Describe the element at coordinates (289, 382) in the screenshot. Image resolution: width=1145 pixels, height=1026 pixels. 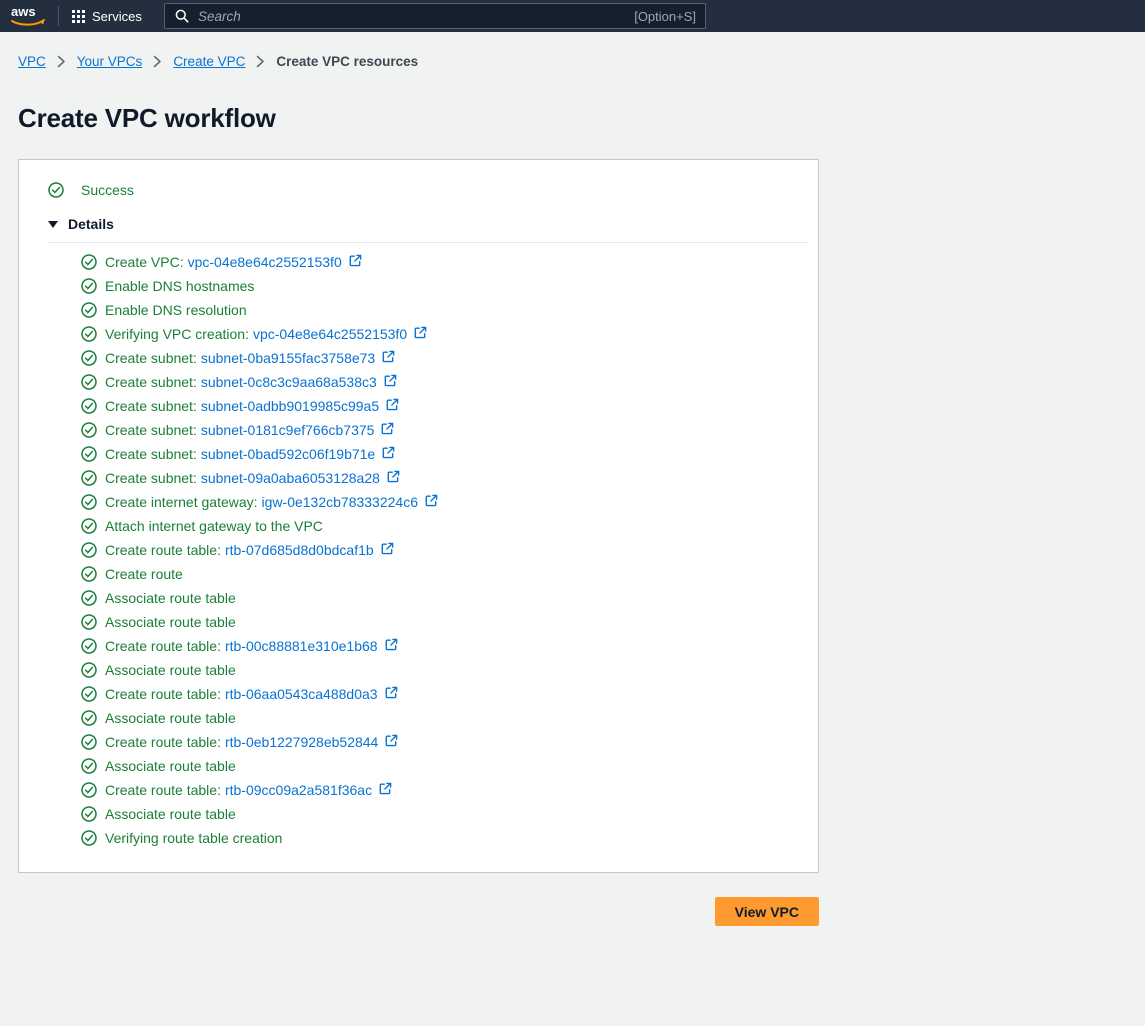
I see `workflow-step-resource-link: subnet-0c8c3c9aa68a538c3` at that location.